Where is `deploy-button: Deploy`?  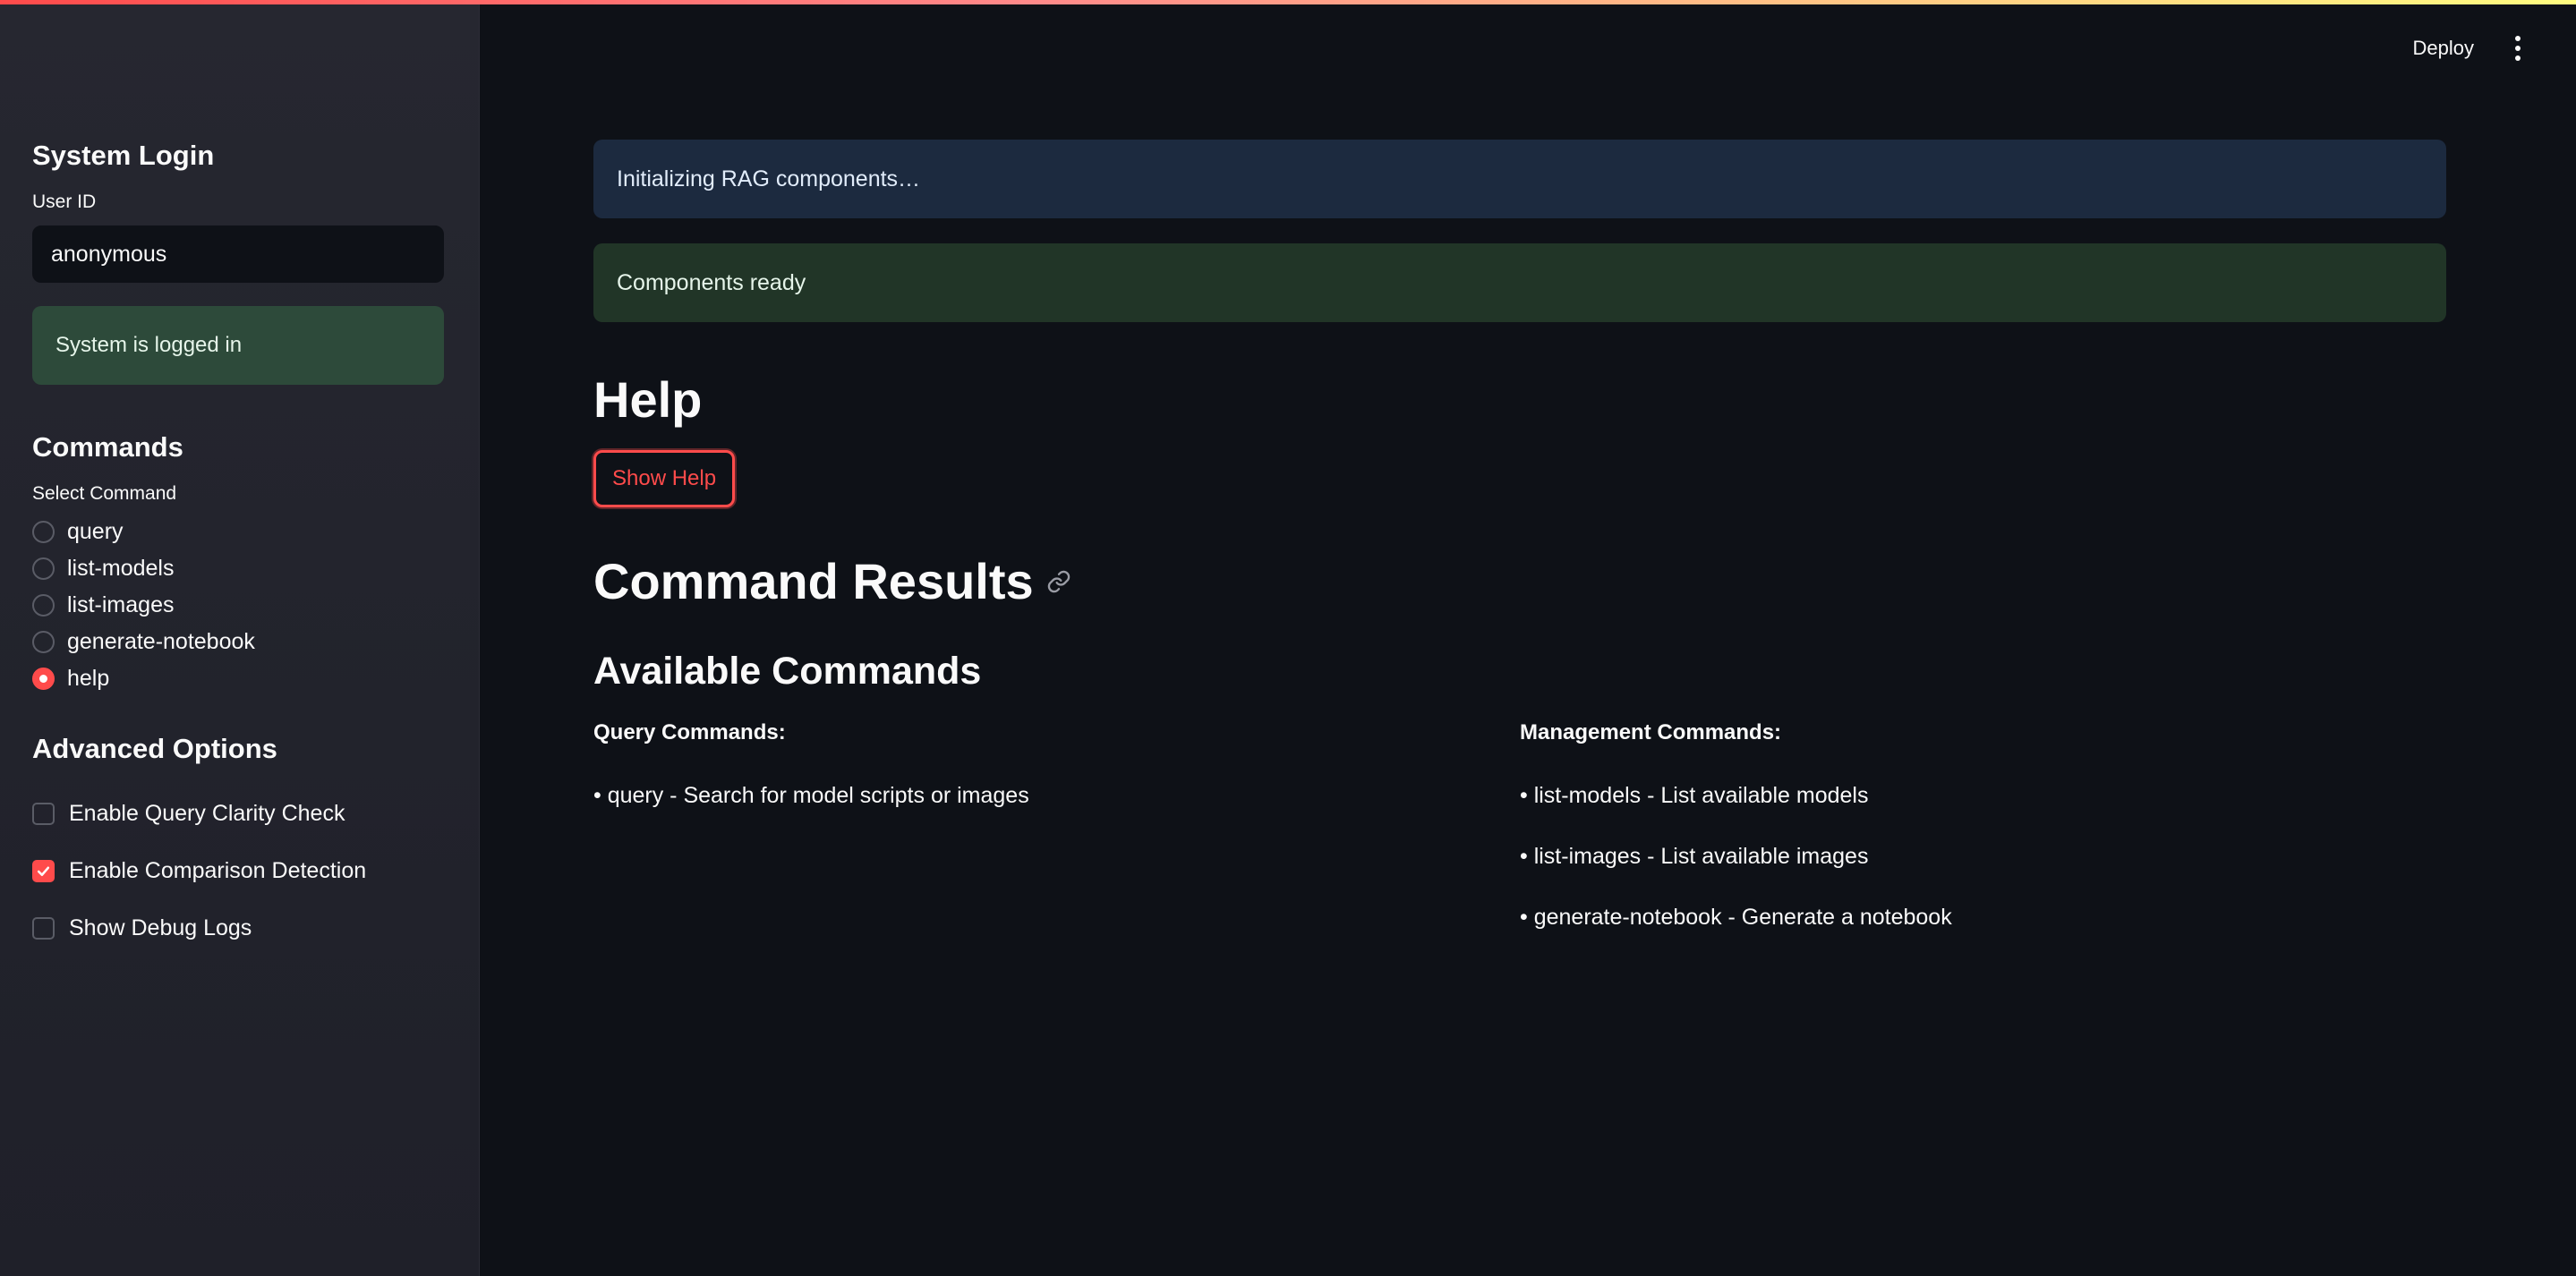
deploy-button: Deploy is located at coordinates (2443, 48).